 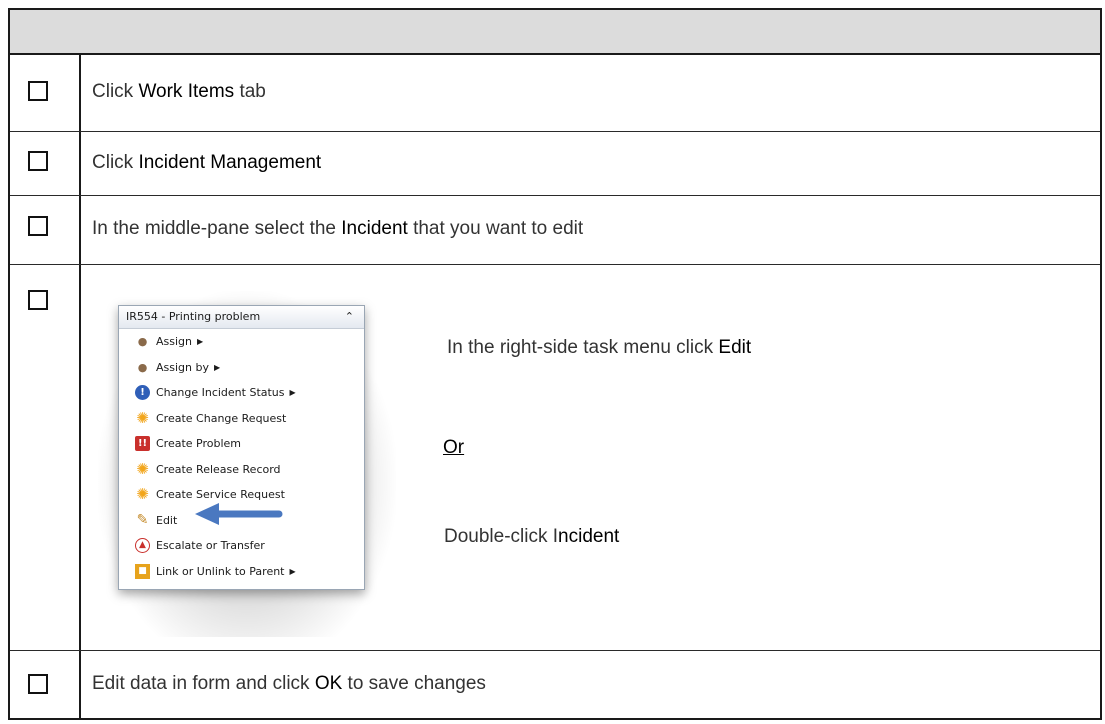 I want to click on instruction-click-edit: In the right-side task menu click Edit, so click(x=599, y=347).